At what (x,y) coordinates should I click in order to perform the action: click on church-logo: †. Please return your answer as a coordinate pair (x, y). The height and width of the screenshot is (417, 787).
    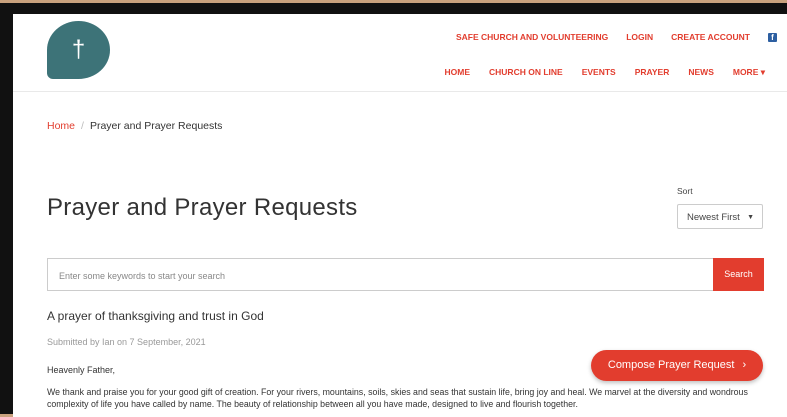
    Looking at the image, I should click on (78, 50).